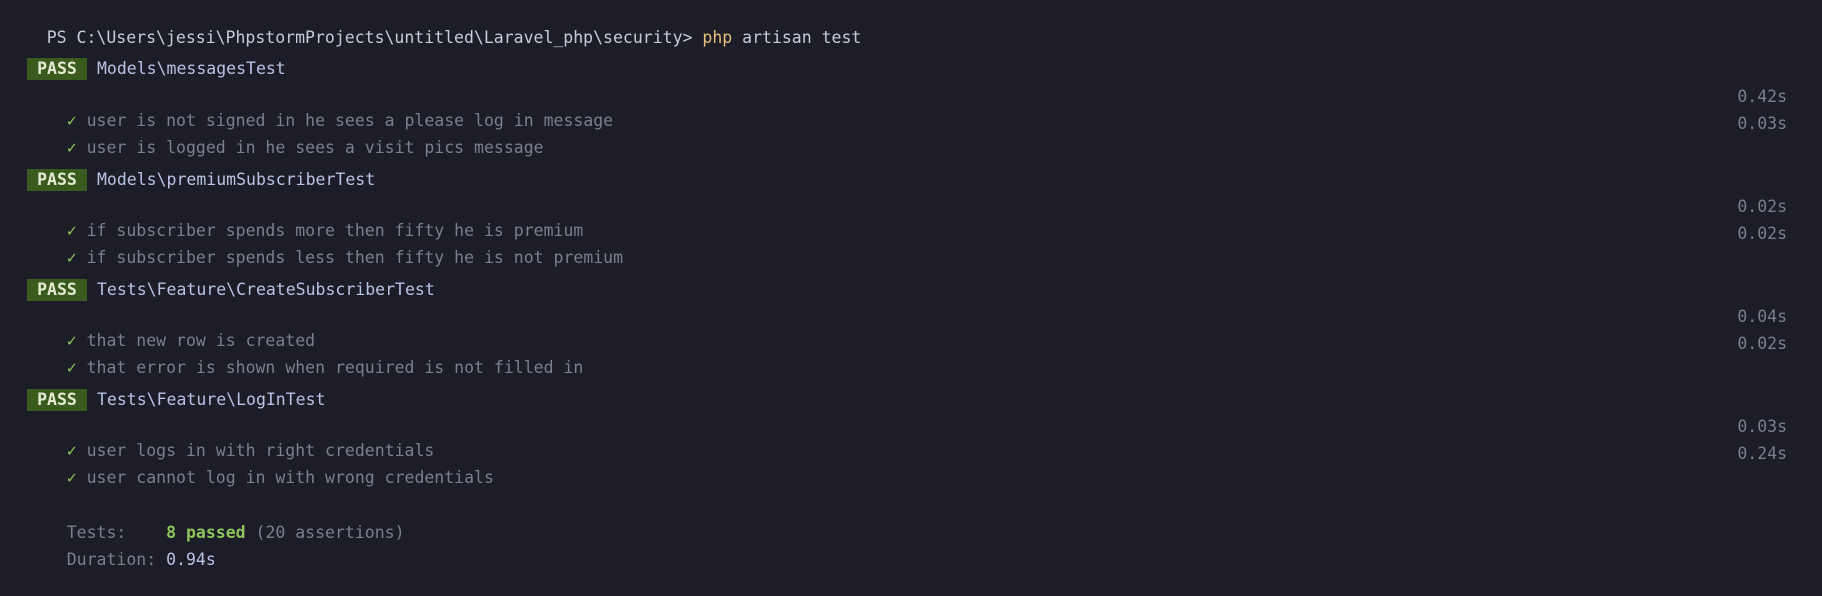 Image resolution: width=1822 pixels, height=596 pixels. What do you see at coordinates (121, 546) in the screenshot?
I see `duration-summary: Duration: 0.94s` at bounding box center [121, 546].